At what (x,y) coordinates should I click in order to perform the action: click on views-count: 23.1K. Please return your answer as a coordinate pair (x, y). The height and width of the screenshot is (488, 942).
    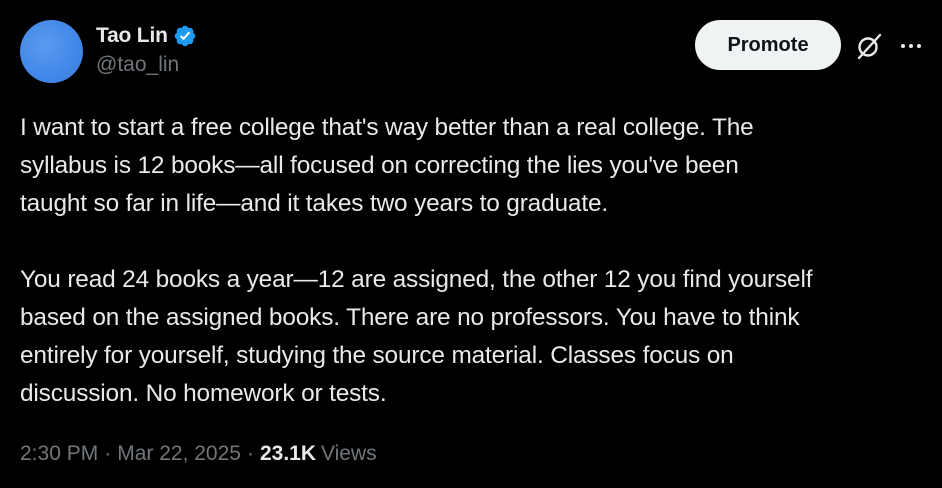
    Looking at the image, I should click on (288, 454).